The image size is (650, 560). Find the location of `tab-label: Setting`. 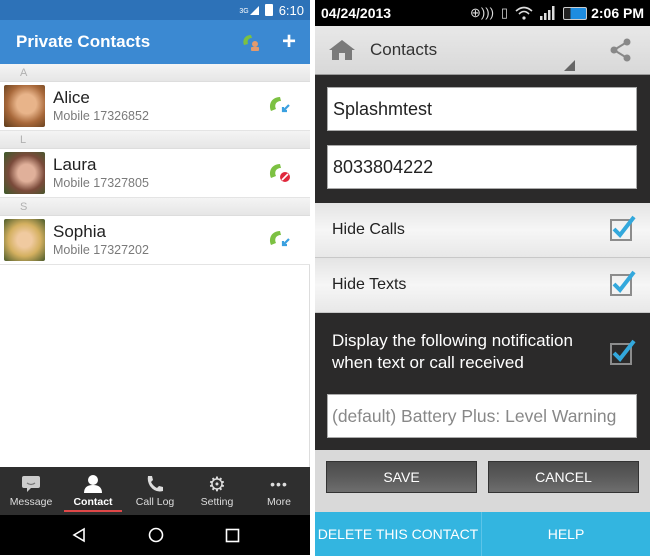

tab-label: Setting is located at coordinates (217, 502).